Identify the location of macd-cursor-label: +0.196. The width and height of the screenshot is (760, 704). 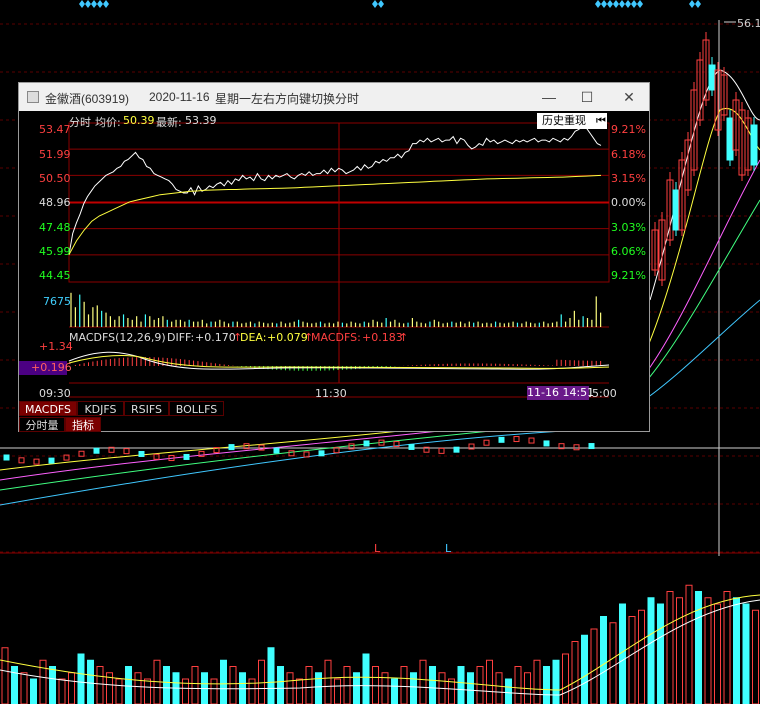
(45, 368).